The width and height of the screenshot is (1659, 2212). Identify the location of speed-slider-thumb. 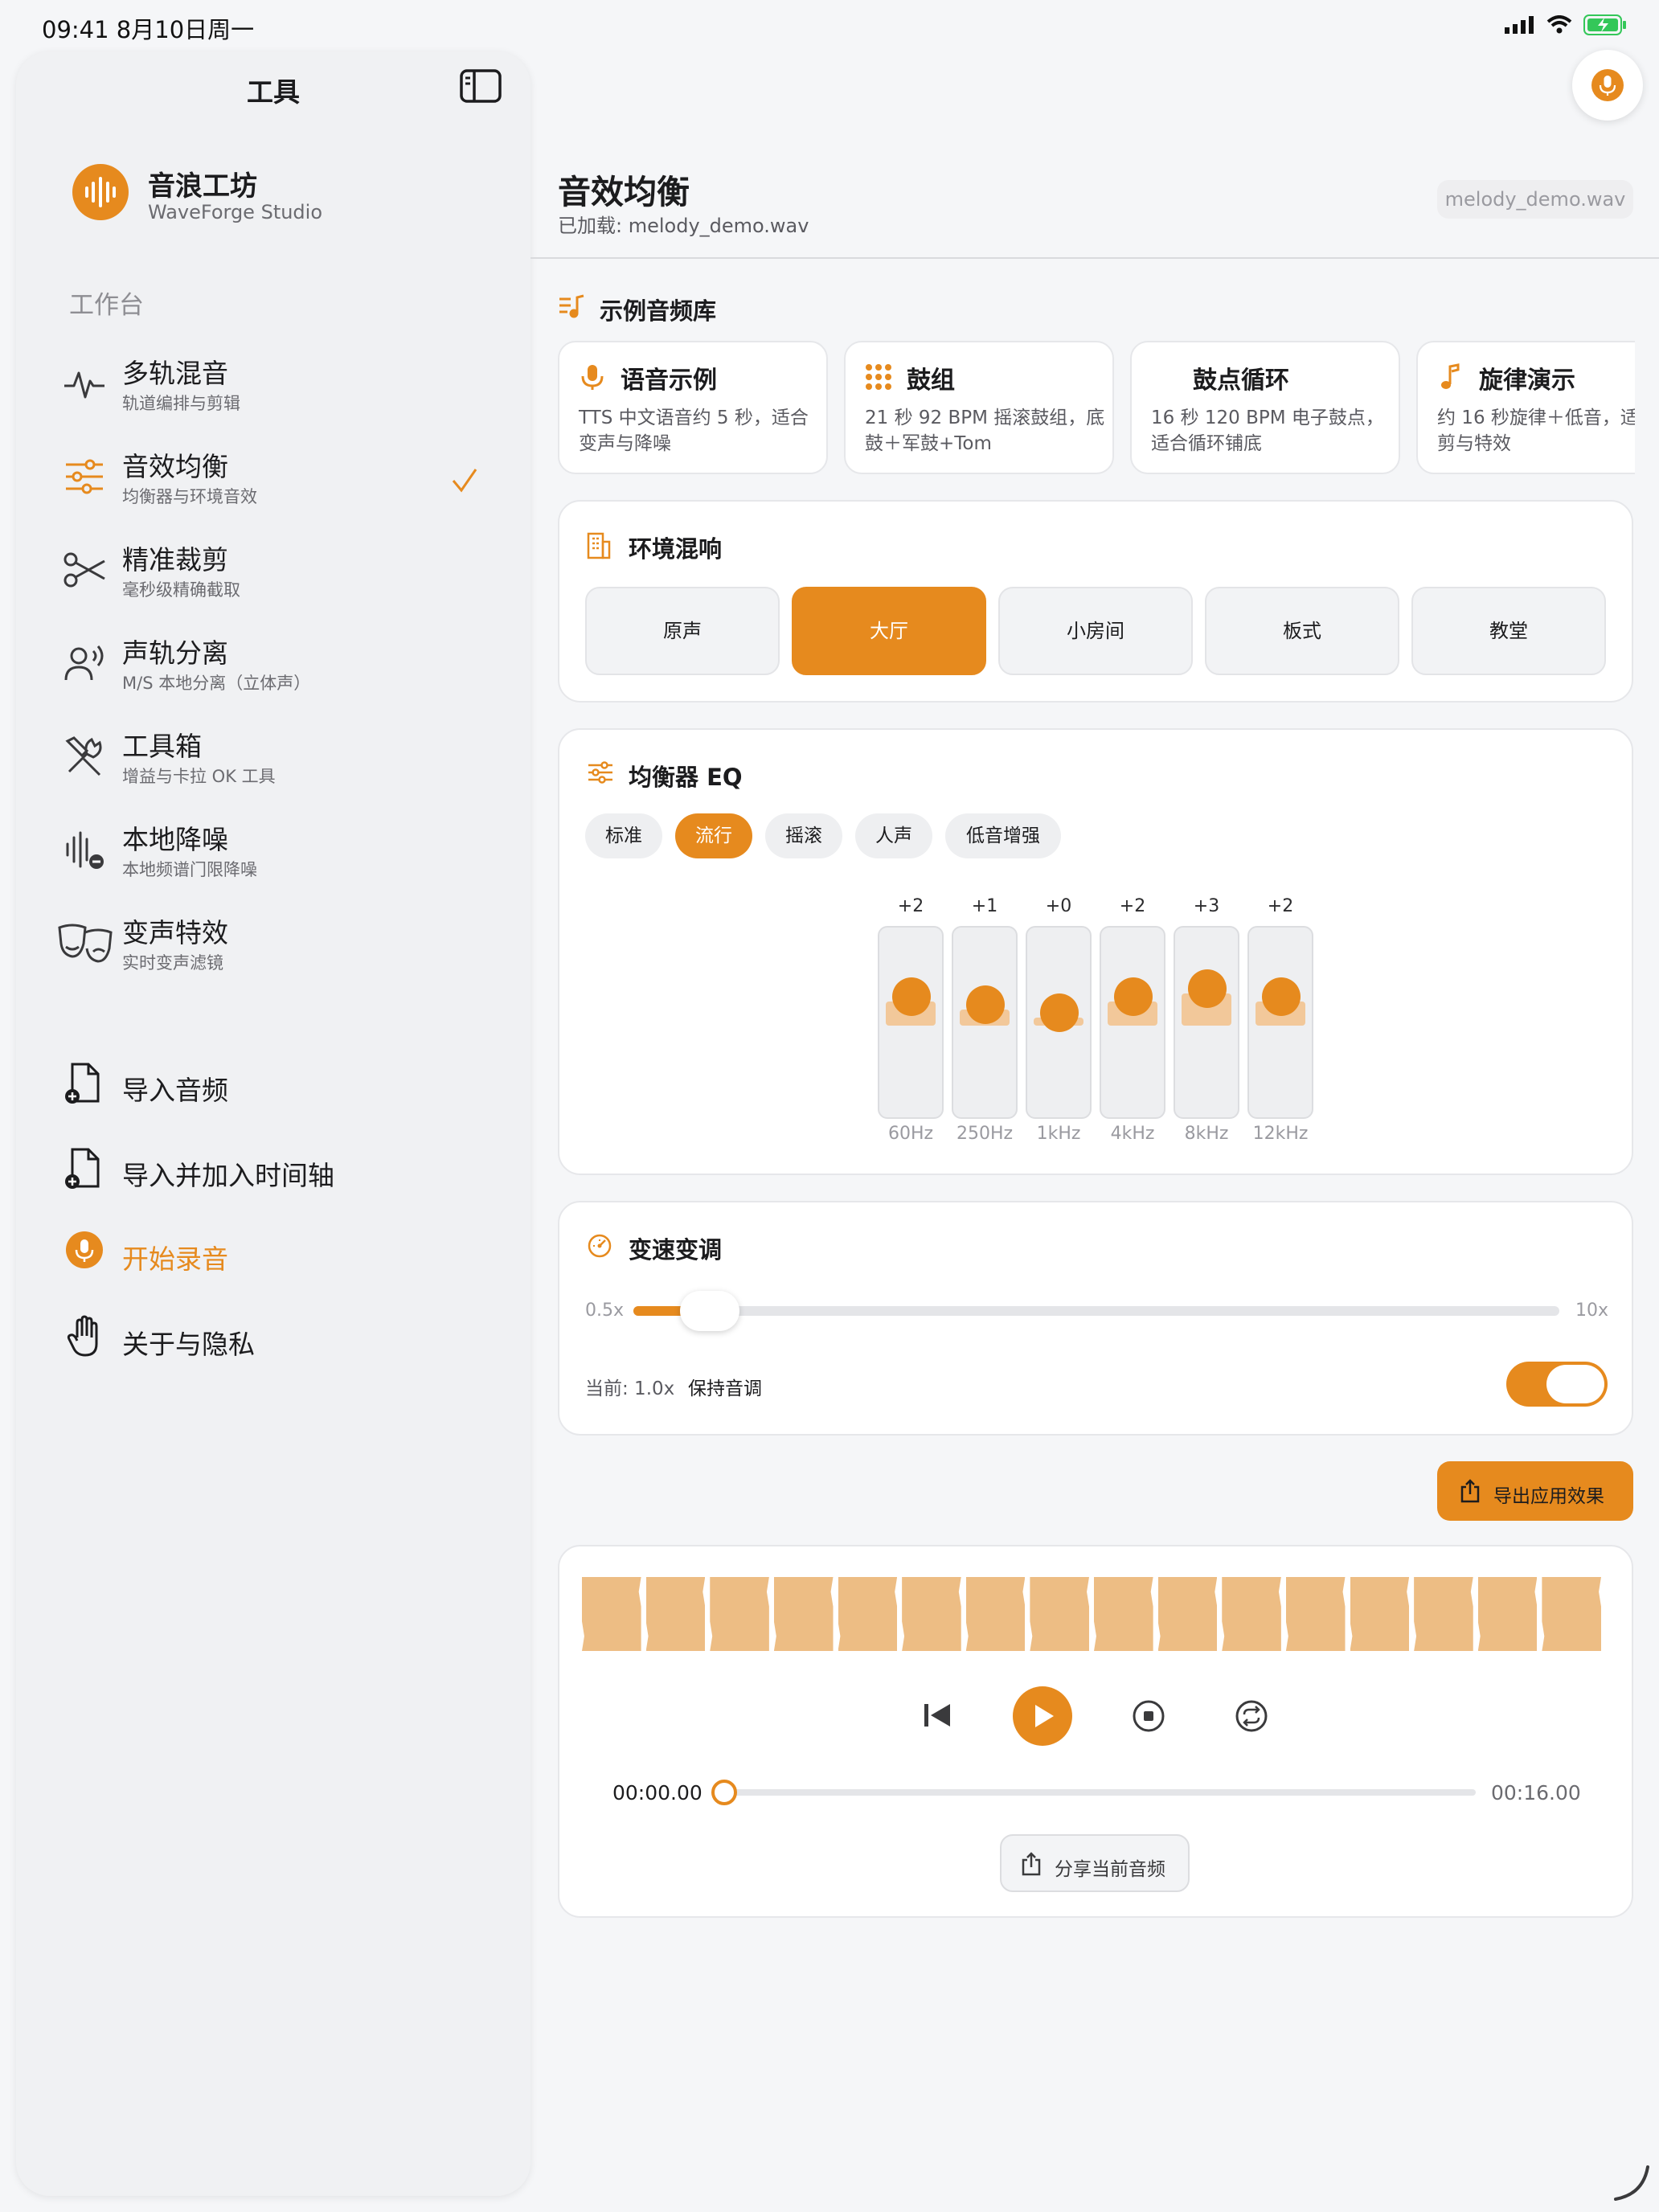
(709, 1311).